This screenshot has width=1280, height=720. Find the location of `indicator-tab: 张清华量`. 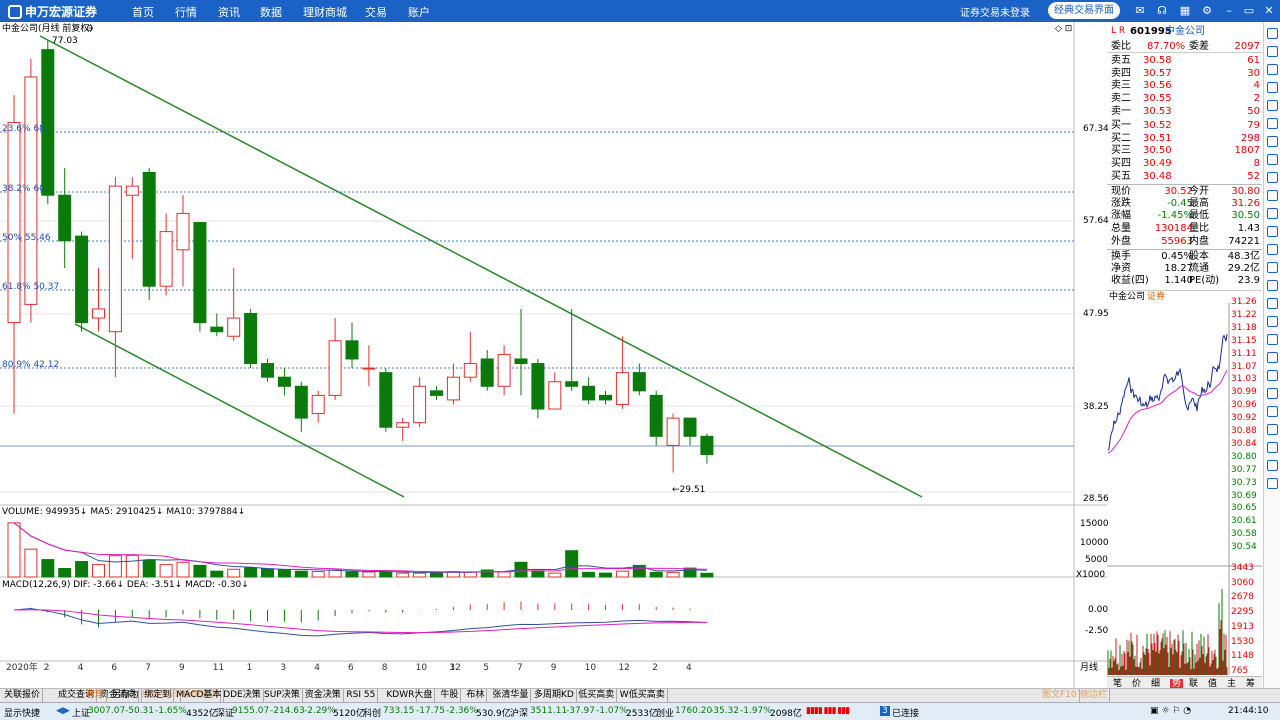

indicator-tab: 张清华量 is located at coordinates (511, 695).